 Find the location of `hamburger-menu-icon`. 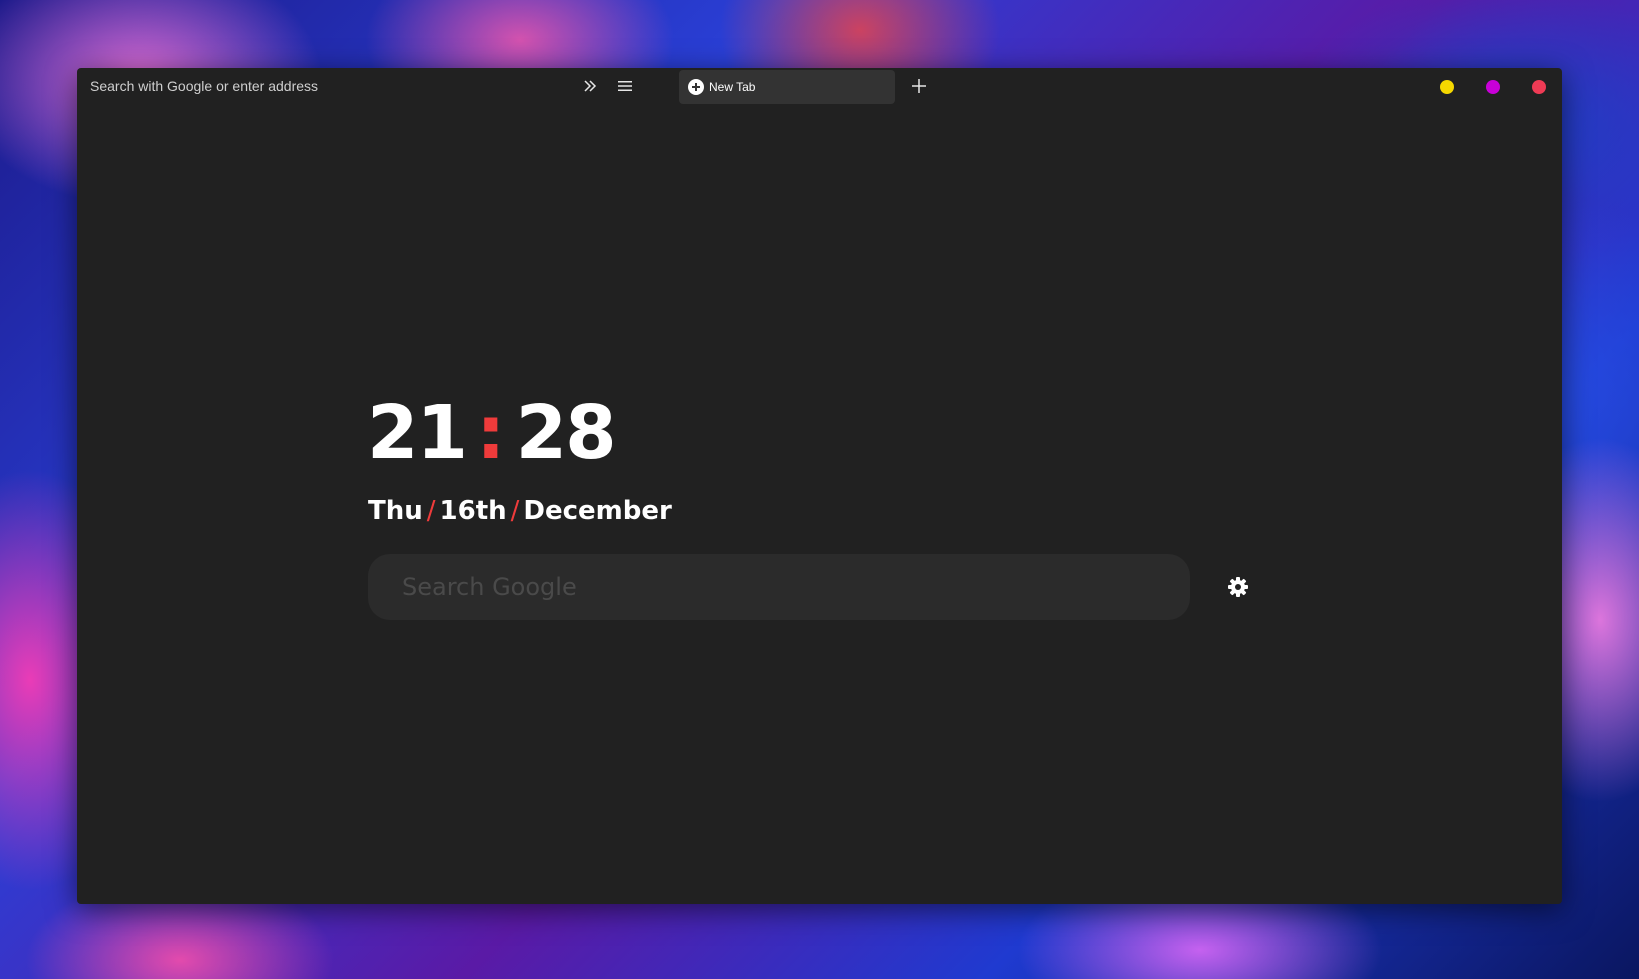

hamburger-menu-icon is located at coordinates (625, 86).